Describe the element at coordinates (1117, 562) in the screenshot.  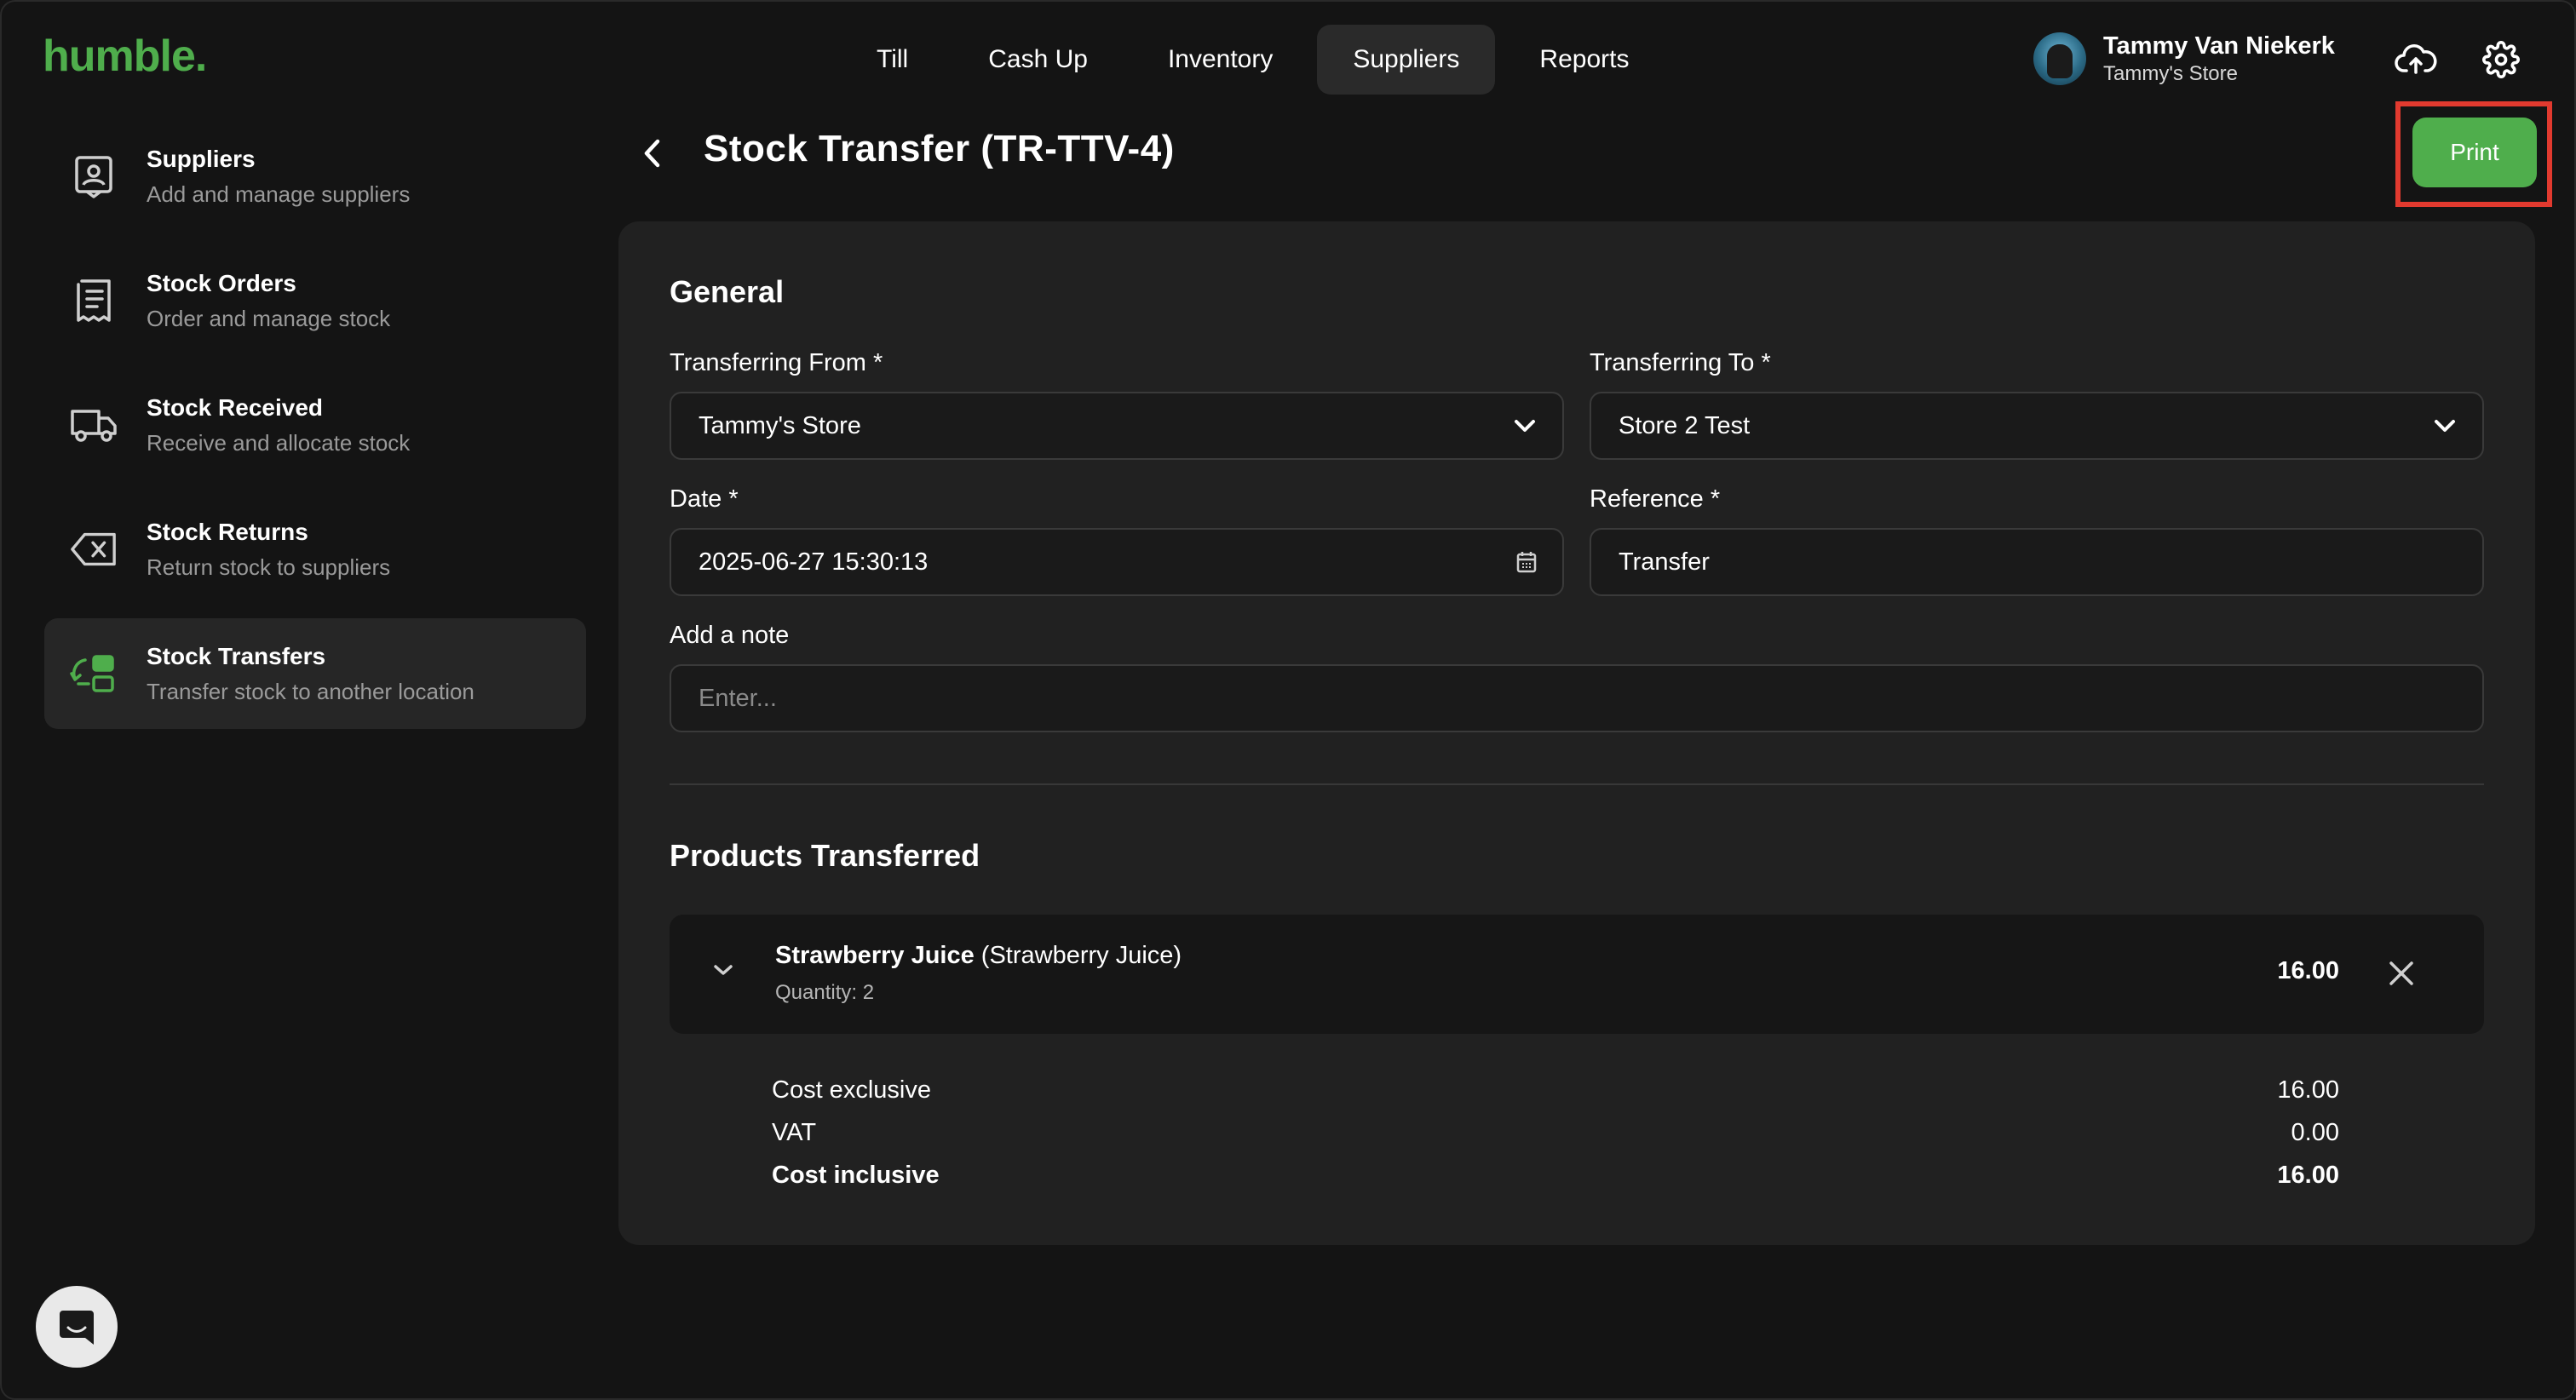
I see `date-input: 2025-06-27 15:30:13` at that location.